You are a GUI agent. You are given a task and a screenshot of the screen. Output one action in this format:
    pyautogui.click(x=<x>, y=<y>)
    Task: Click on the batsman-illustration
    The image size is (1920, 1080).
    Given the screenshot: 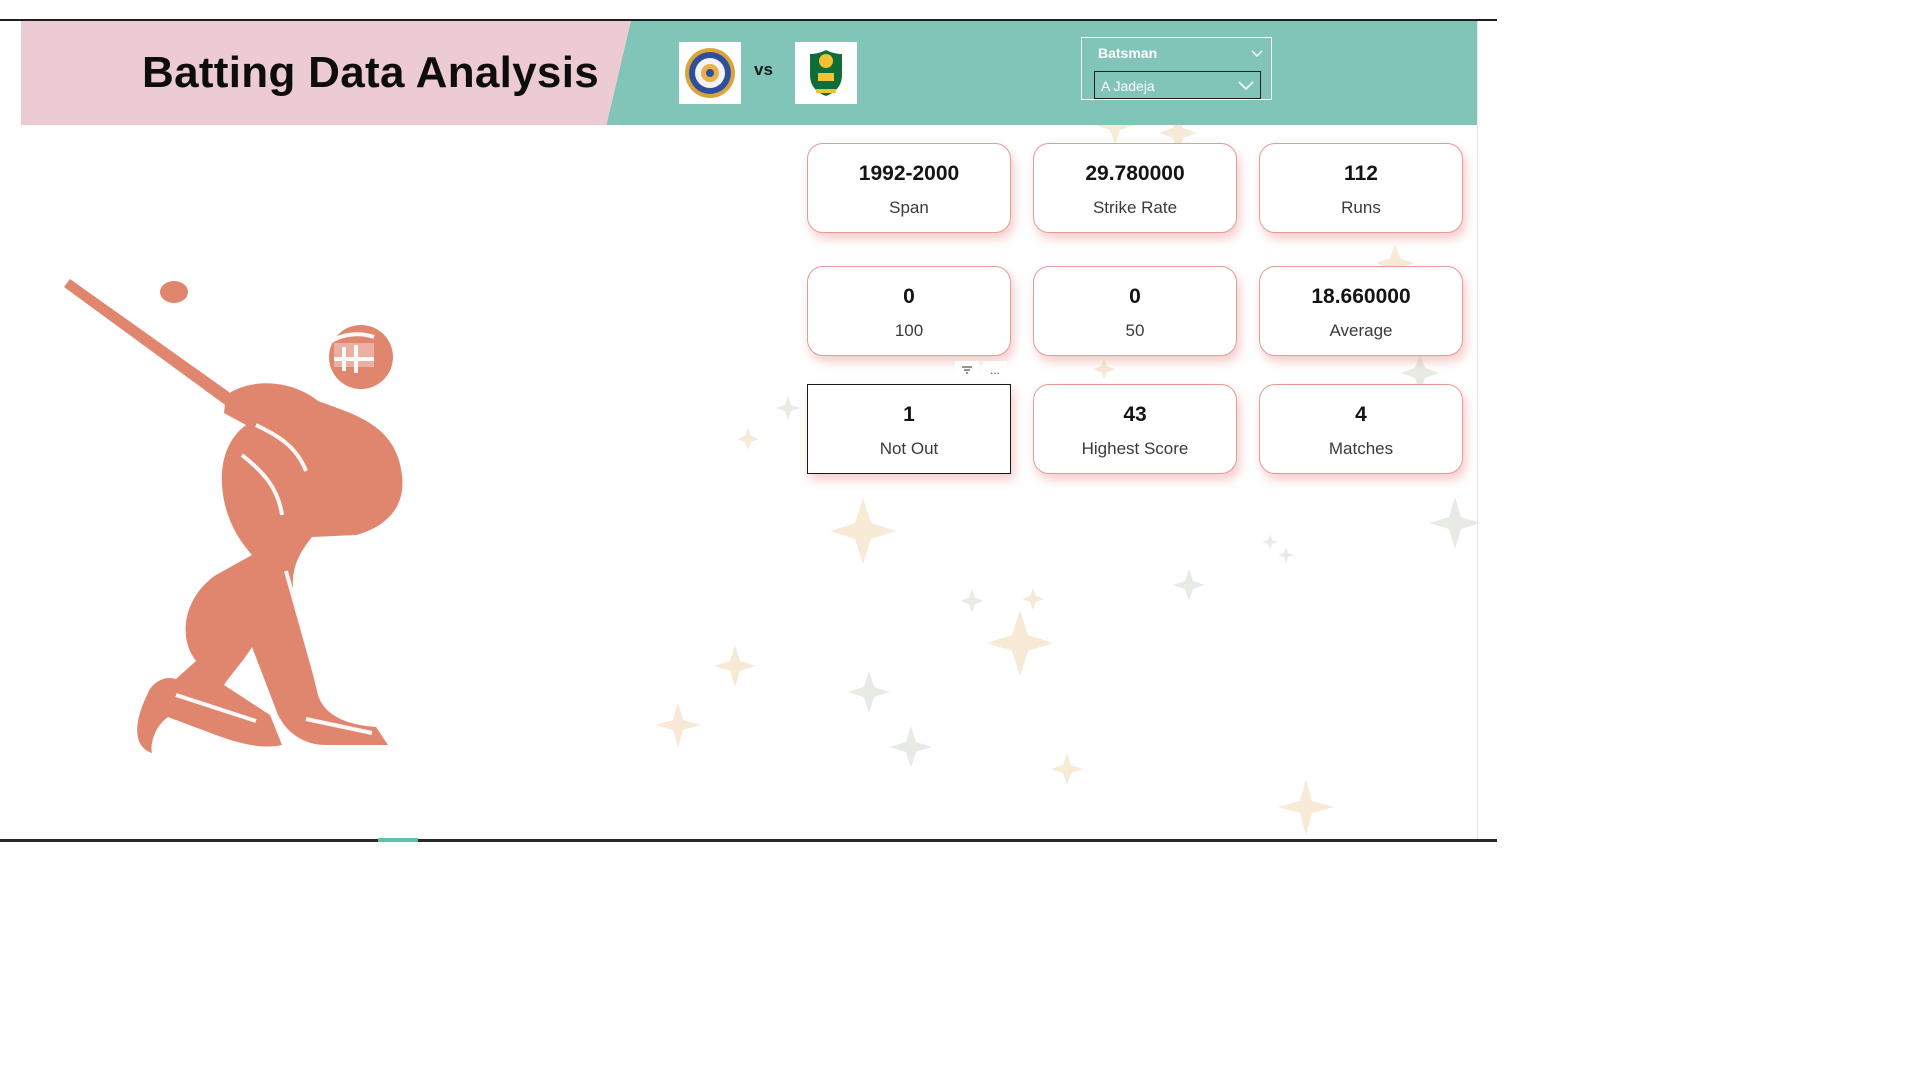 What is the action you would take?
    pyautogui.click(x=233, y=516)
    